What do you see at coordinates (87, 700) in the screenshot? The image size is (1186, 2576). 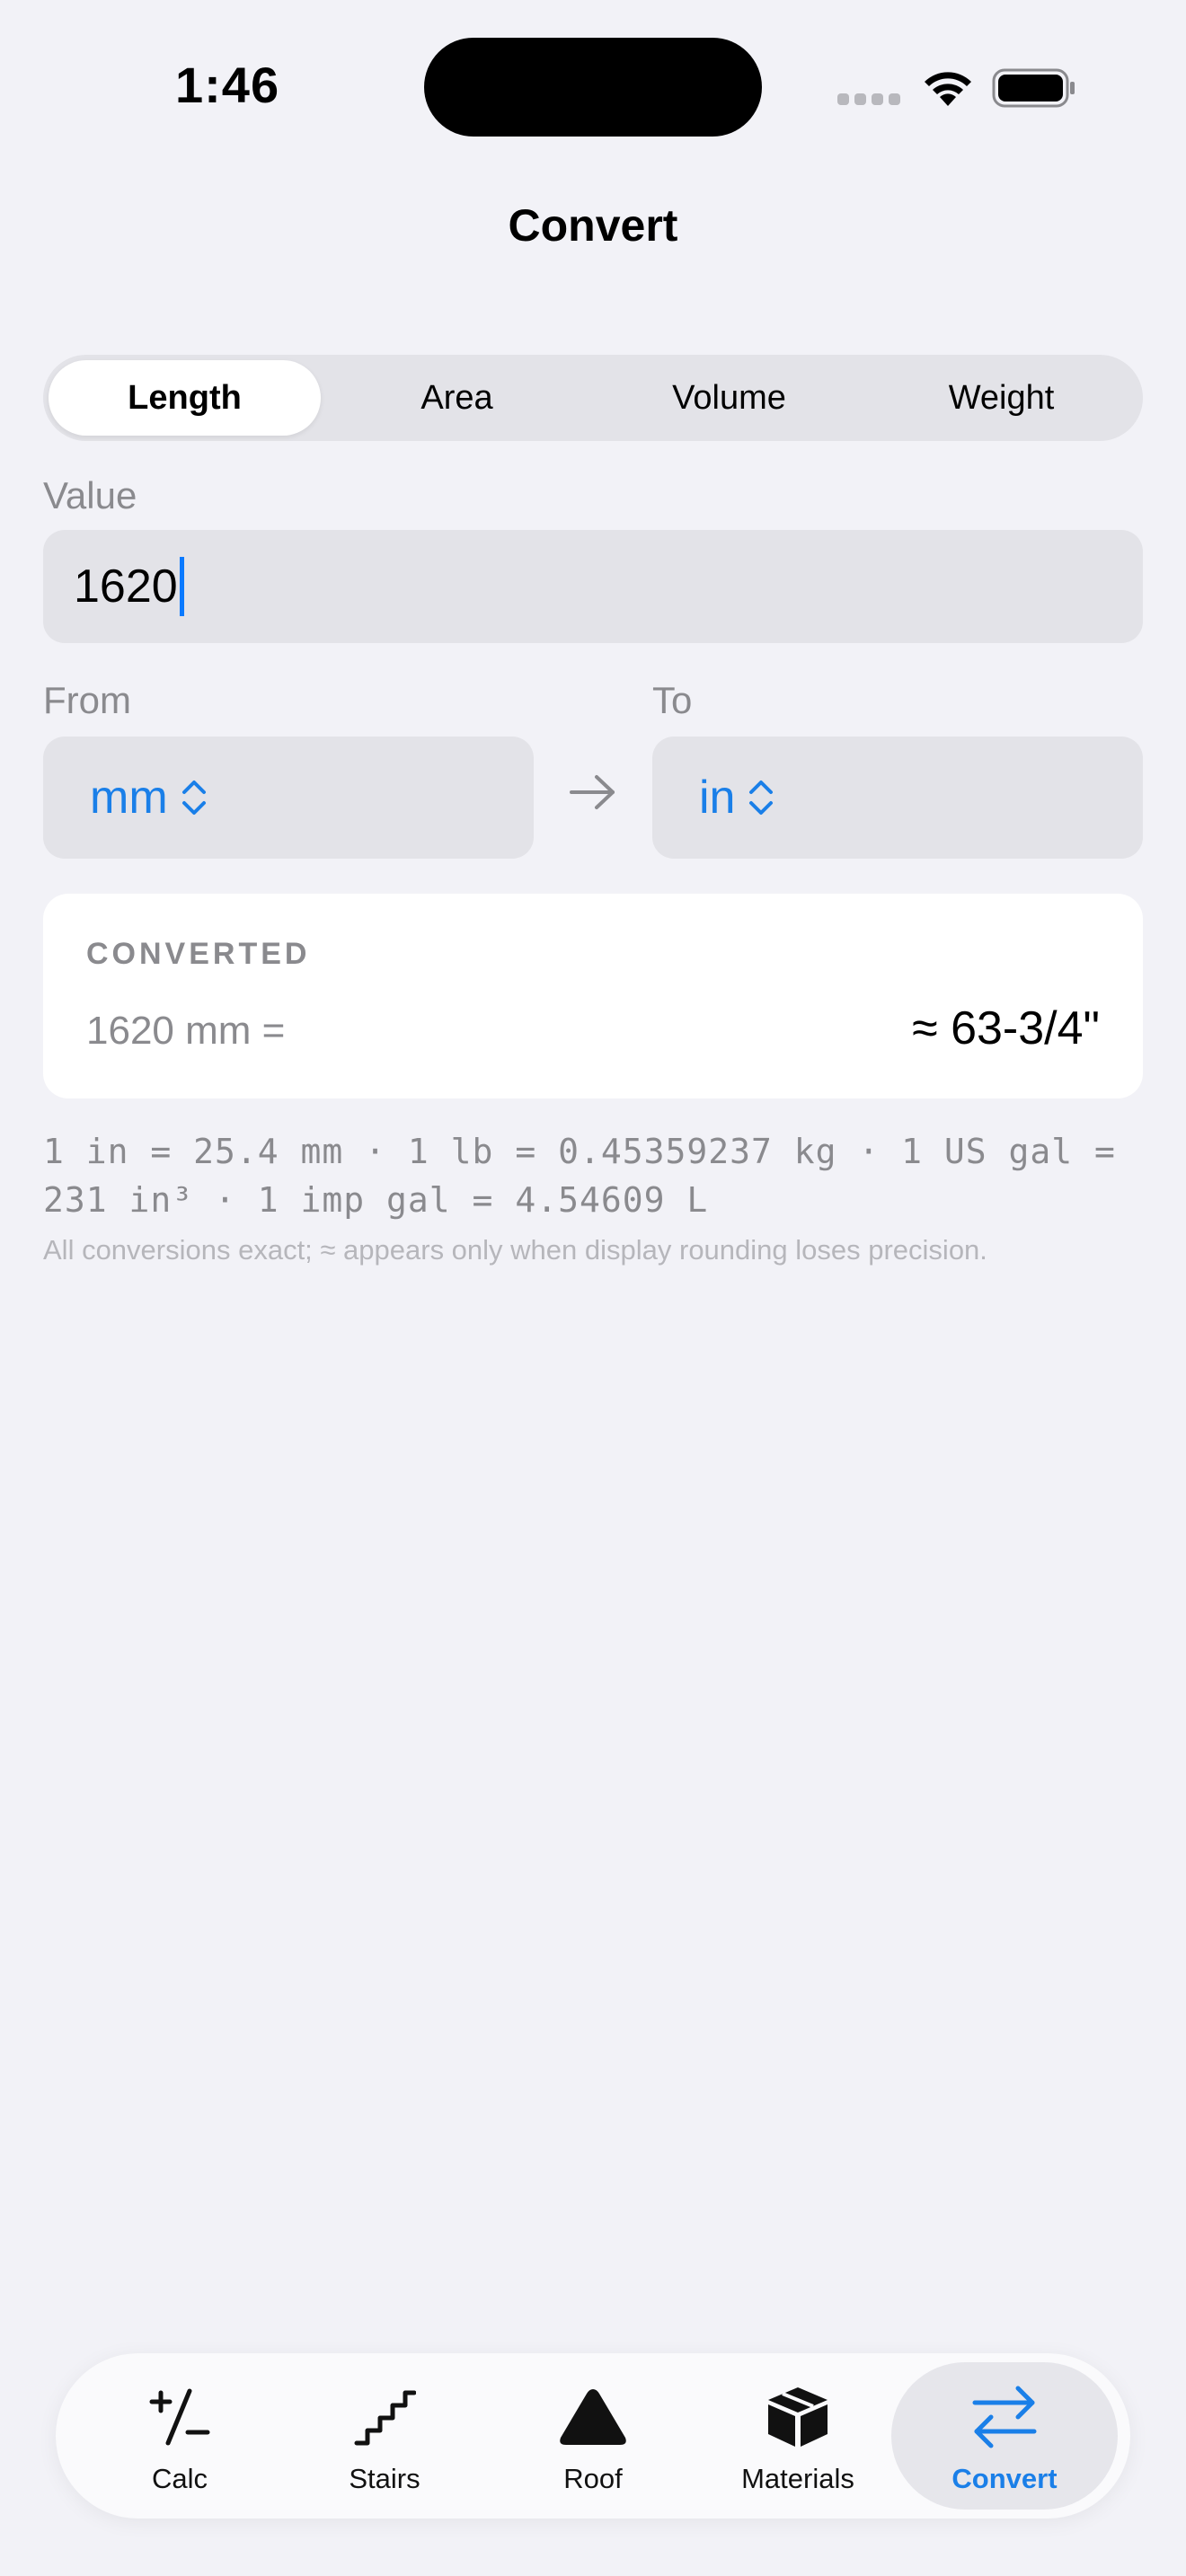 I see `from-label: From` at bounding box center [87, 700].